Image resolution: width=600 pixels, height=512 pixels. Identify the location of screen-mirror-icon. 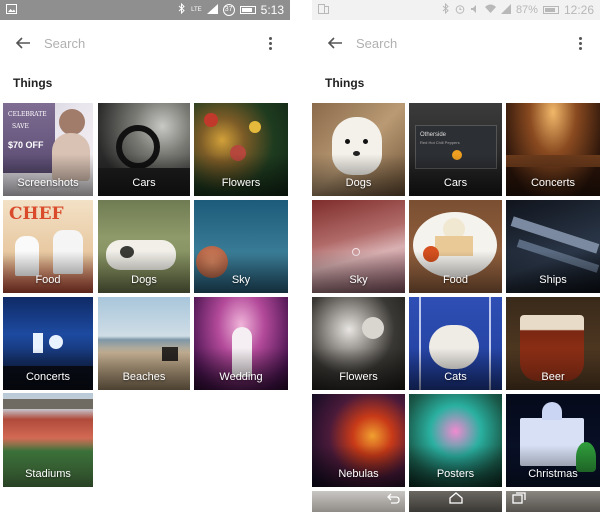
(323, 10).